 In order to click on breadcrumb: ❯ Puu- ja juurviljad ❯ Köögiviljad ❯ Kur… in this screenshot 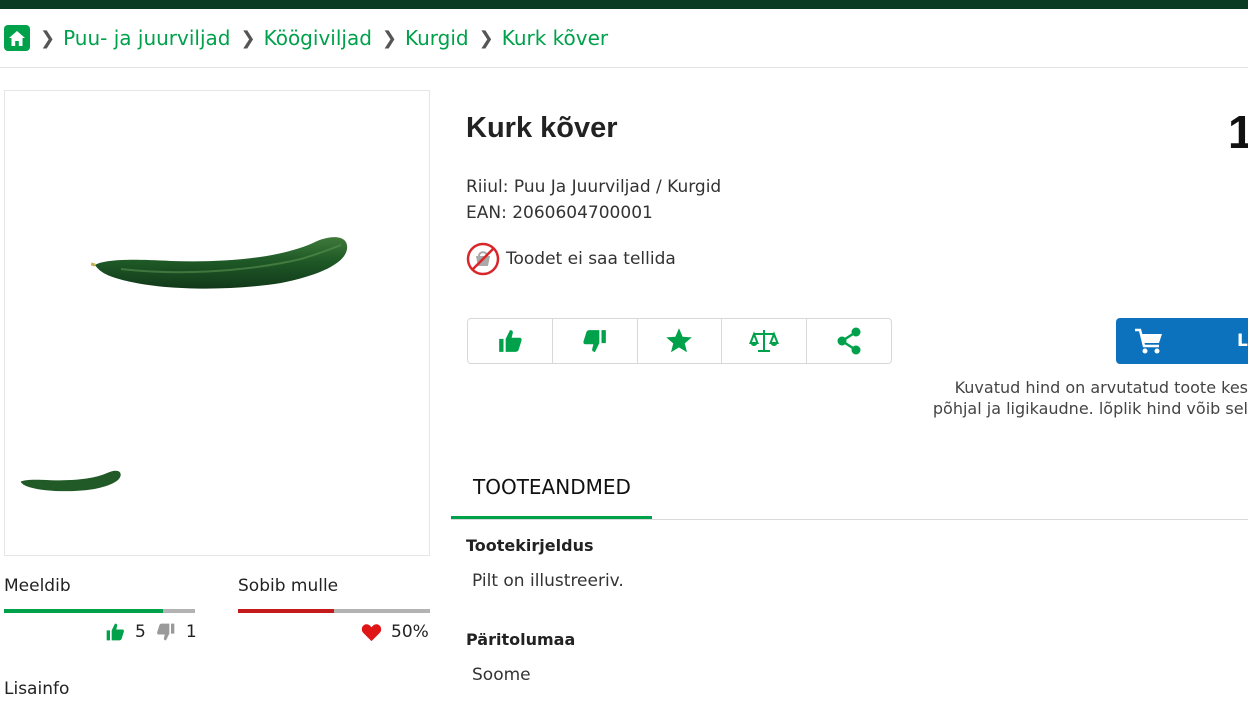, I will do `click(306, 38)`.